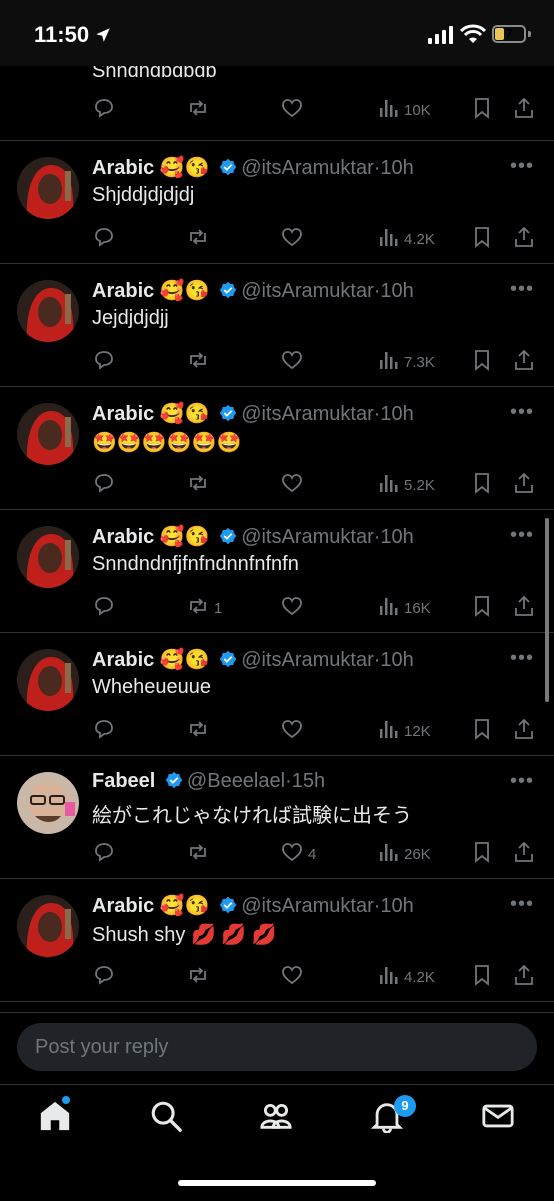 The width and height of the screenshot is (554, 1201). I want to click on views-button: 12K, so click(403, 731).